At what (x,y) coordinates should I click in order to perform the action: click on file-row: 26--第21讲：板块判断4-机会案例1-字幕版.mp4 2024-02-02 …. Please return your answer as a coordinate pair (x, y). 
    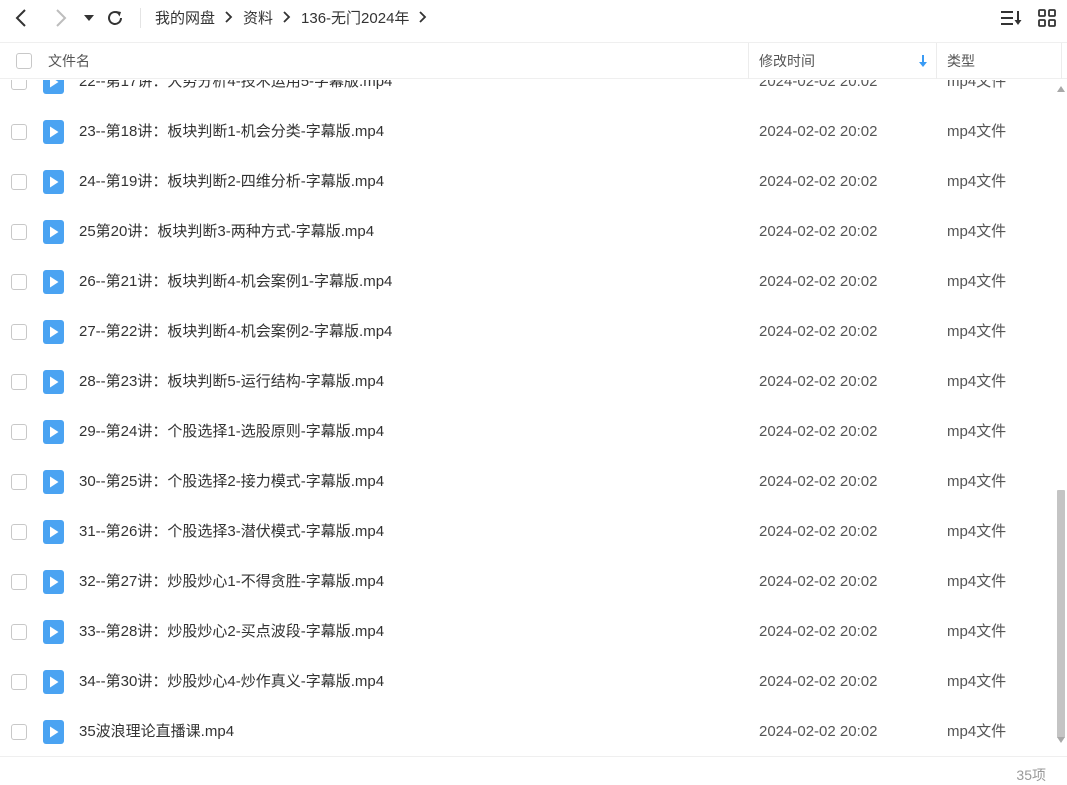
    Looking at the image, I should click on (527, 282).